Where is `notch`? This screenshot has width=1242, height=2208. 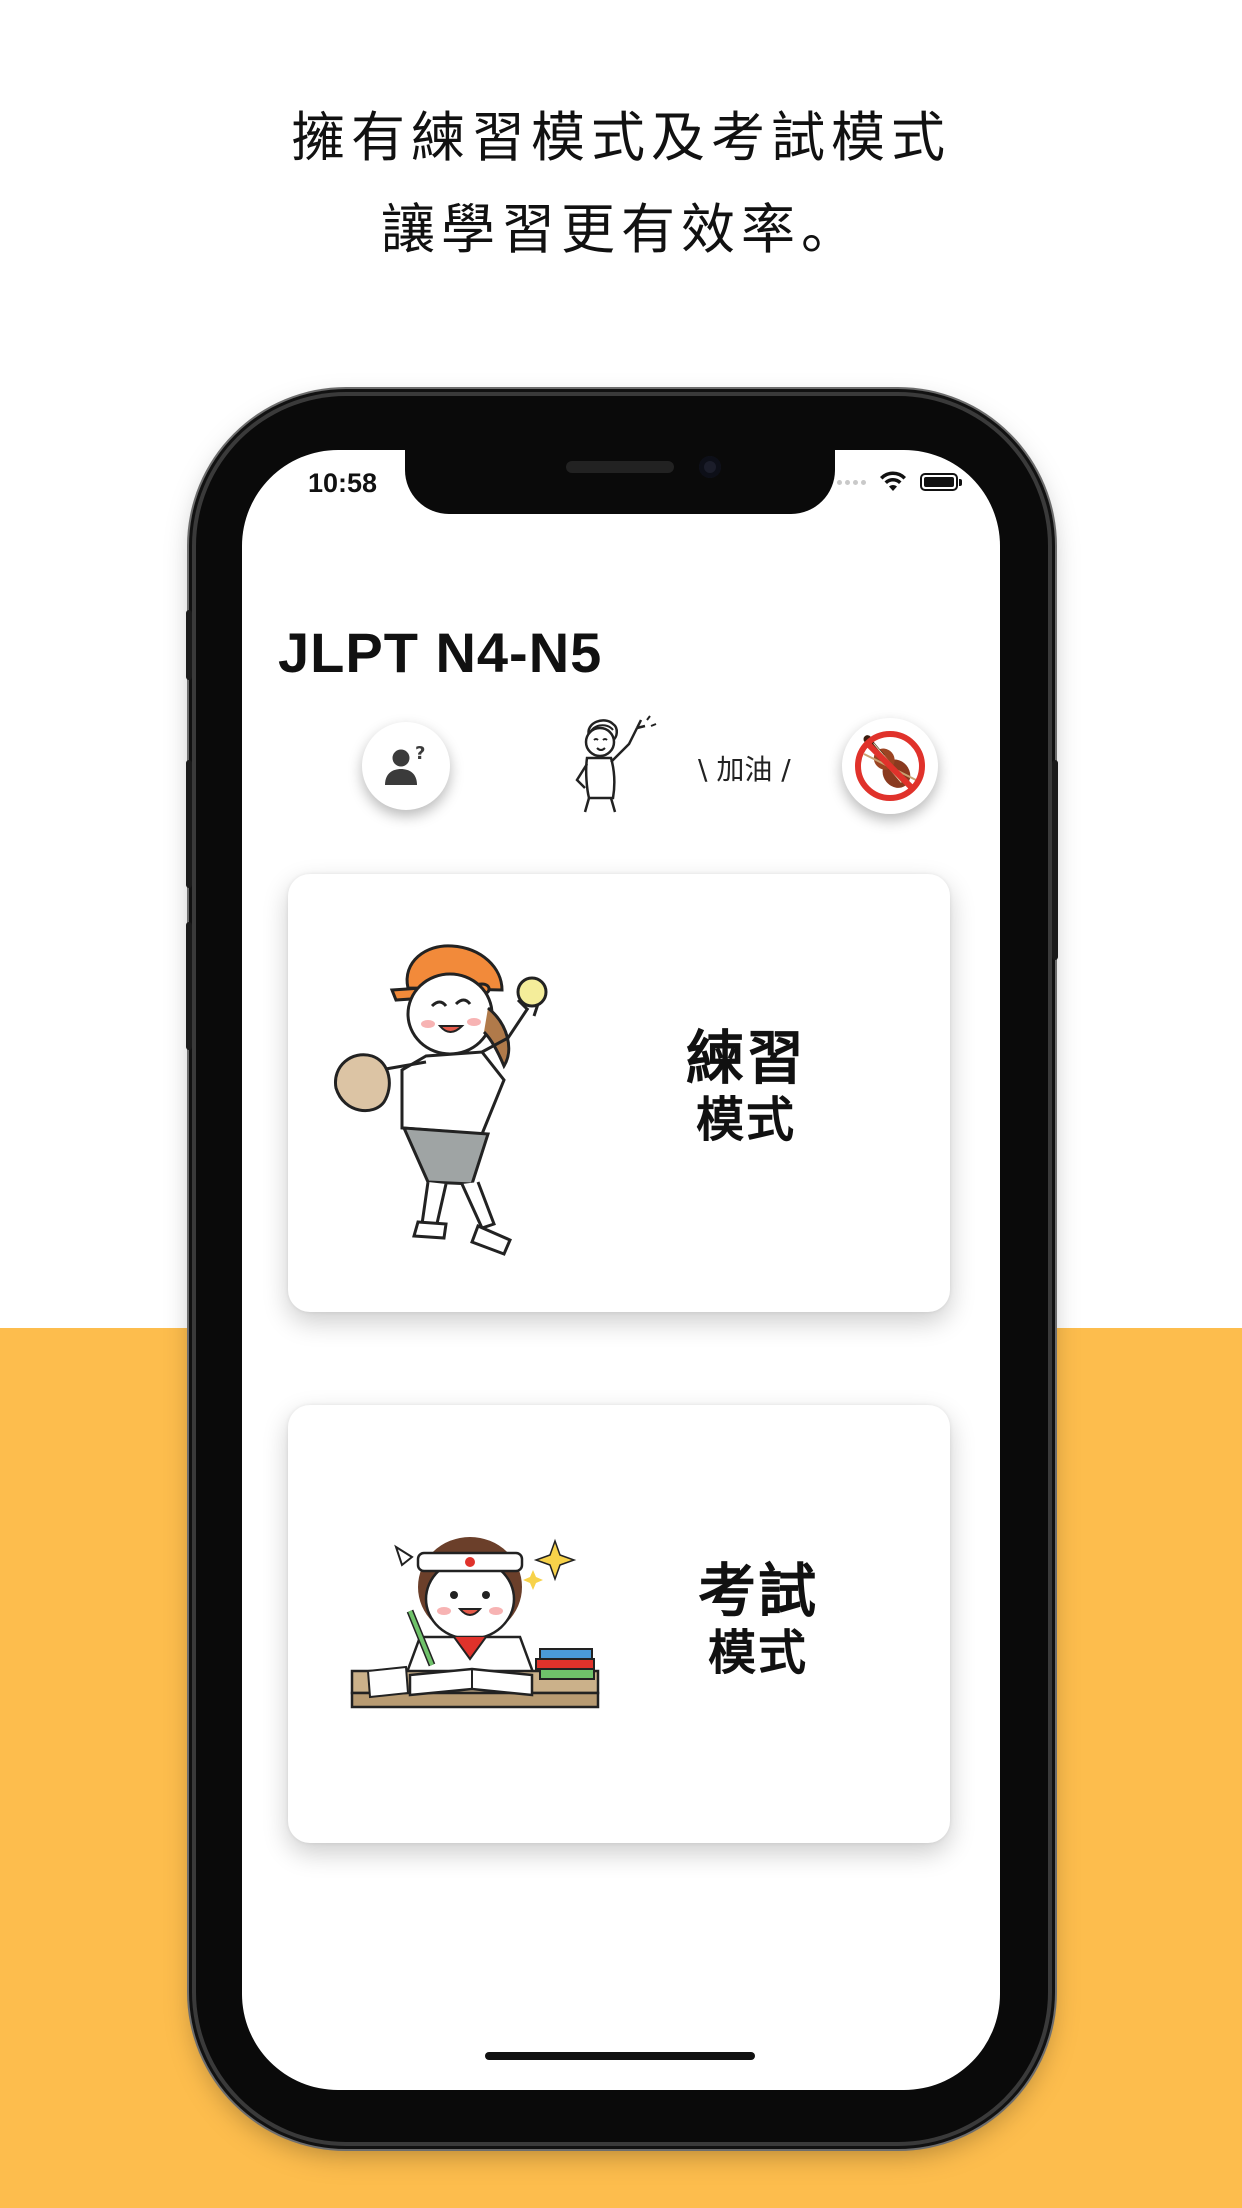
notch is located at coordinates (620, 482).